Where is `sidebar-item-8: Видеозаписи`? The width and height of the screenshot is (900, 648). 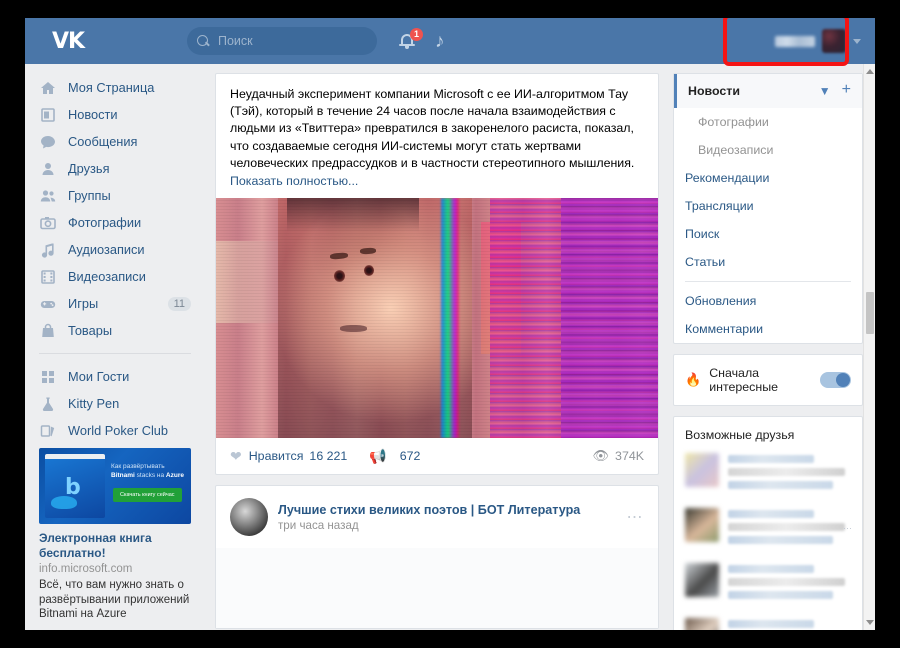 sidebar-item-8: Видеозаписи is located at coordinates (115, 276).